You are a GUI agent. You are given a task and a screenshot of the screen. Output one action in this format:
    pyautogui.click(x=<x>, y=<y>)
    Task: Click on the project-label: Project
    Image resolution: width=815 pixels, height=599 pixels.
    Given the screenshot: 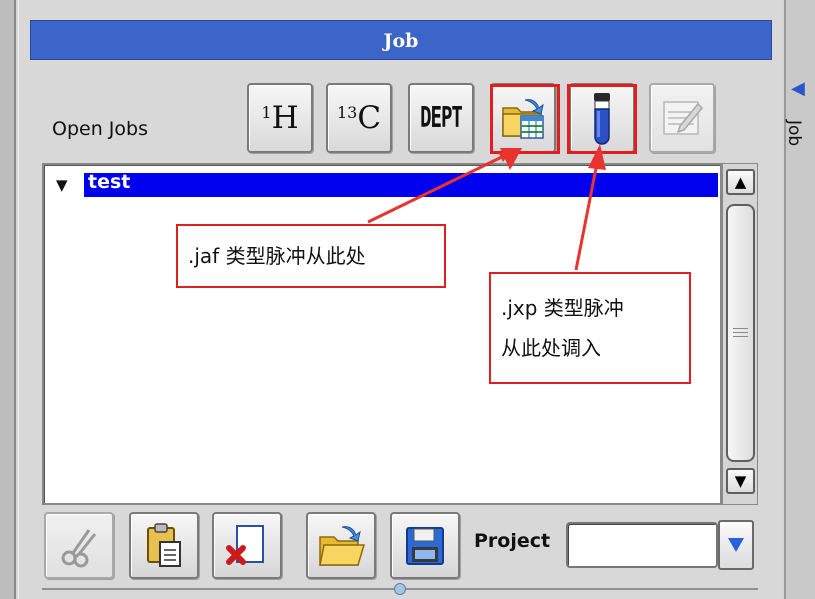 What is the action you would take?
    pyautogui.click(x=512, y=541)
    